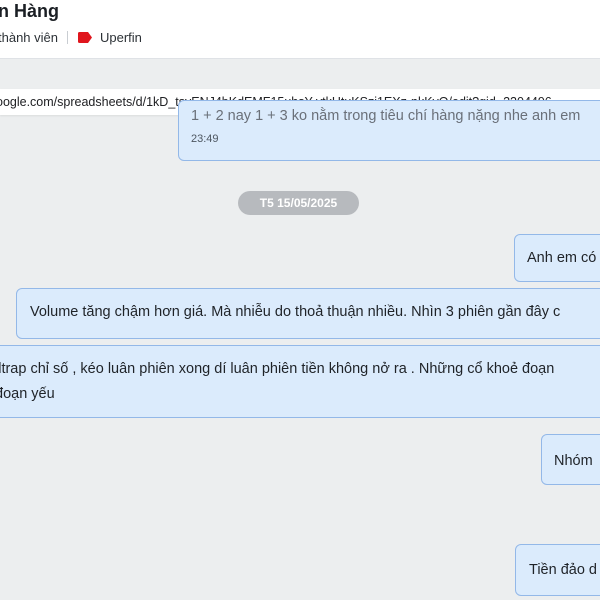 Image resolution: width=600 pixels, height=600 pixels. I want to click on message-text: Tiền đảo d, so click(563, 570).